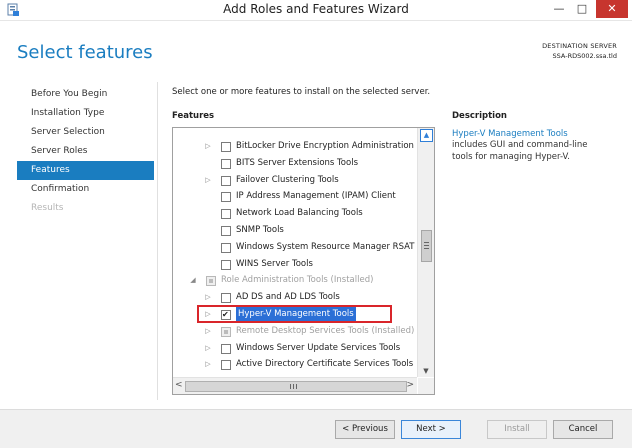 Image resolution: width=632 pixels, height=448 pixels. I want to click on feature-label: Windows System Resource Manager RSAT, so click(325, 246).